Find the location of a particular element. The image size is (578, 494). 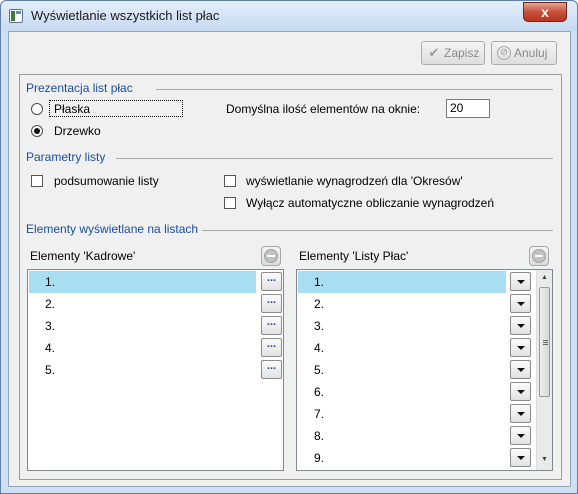

list-item: 8. is located at coordinates (402, 436).